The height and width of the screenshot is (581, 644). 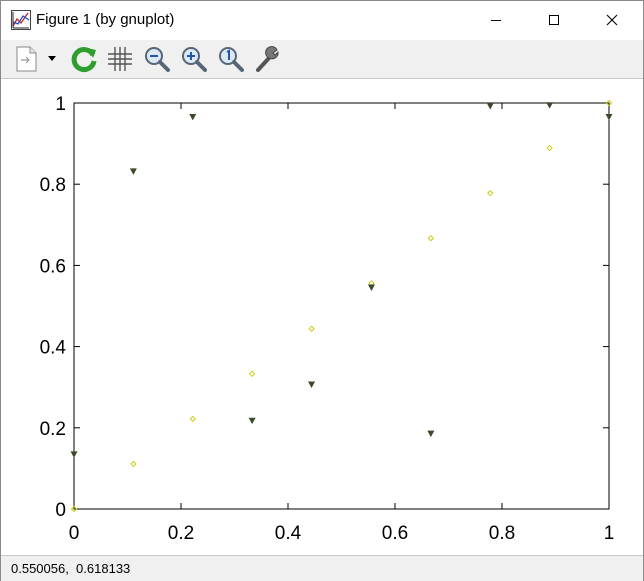 I want to click on y-tick-label: 1, so click(x=60, y=104).